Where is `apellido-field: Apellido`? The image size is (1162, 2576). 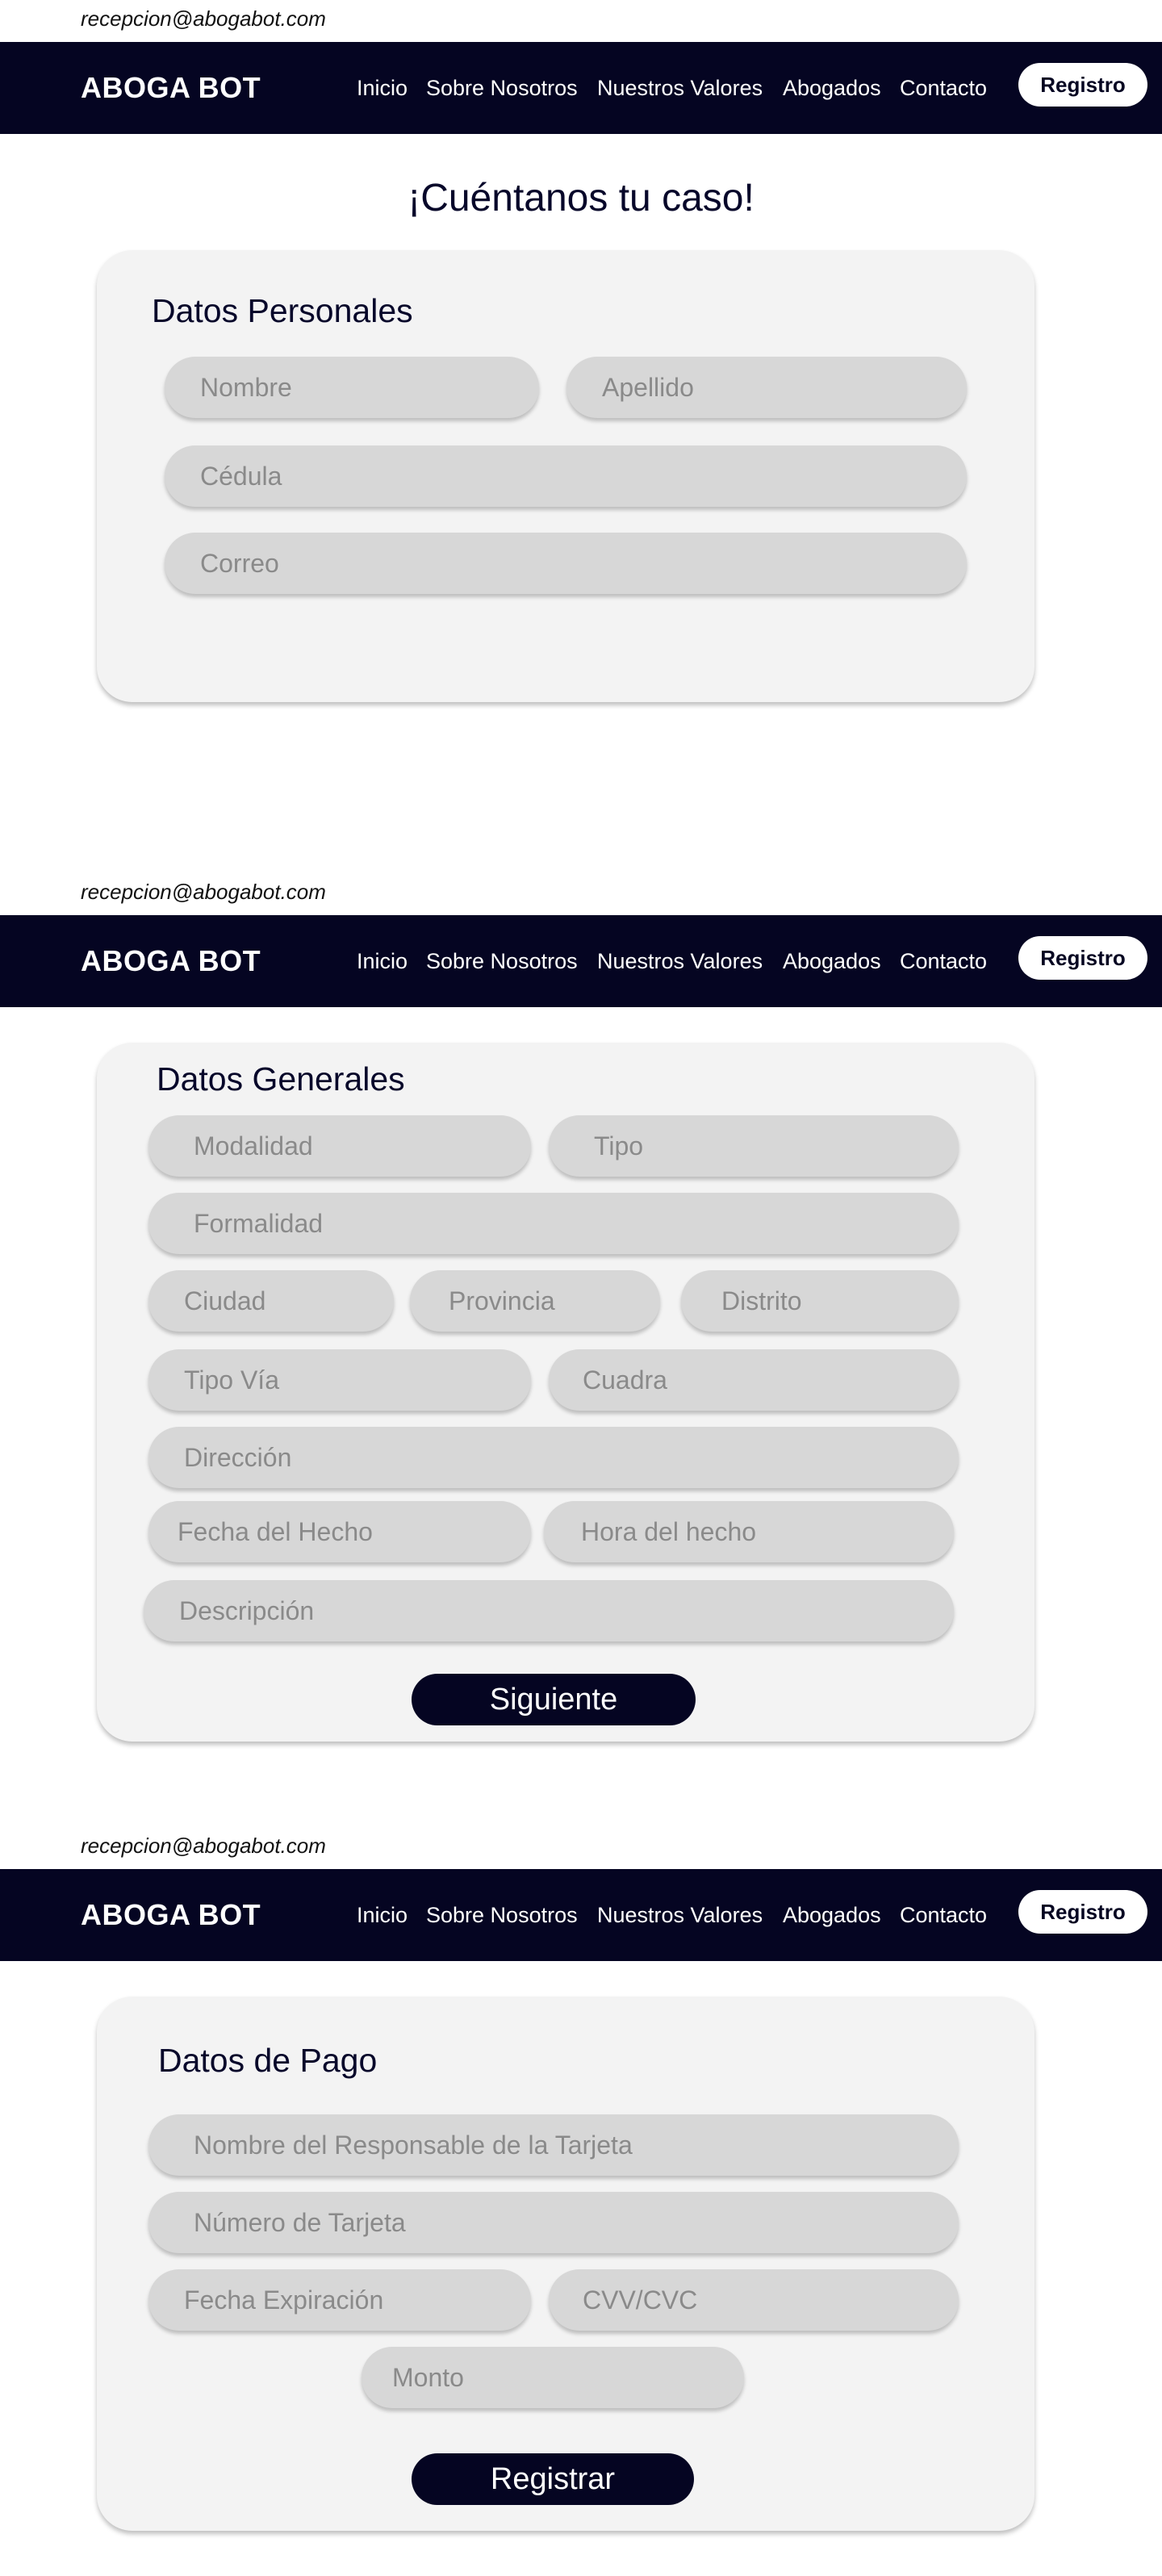
apellido-field: Apellido is located at coordinates (767, 387).